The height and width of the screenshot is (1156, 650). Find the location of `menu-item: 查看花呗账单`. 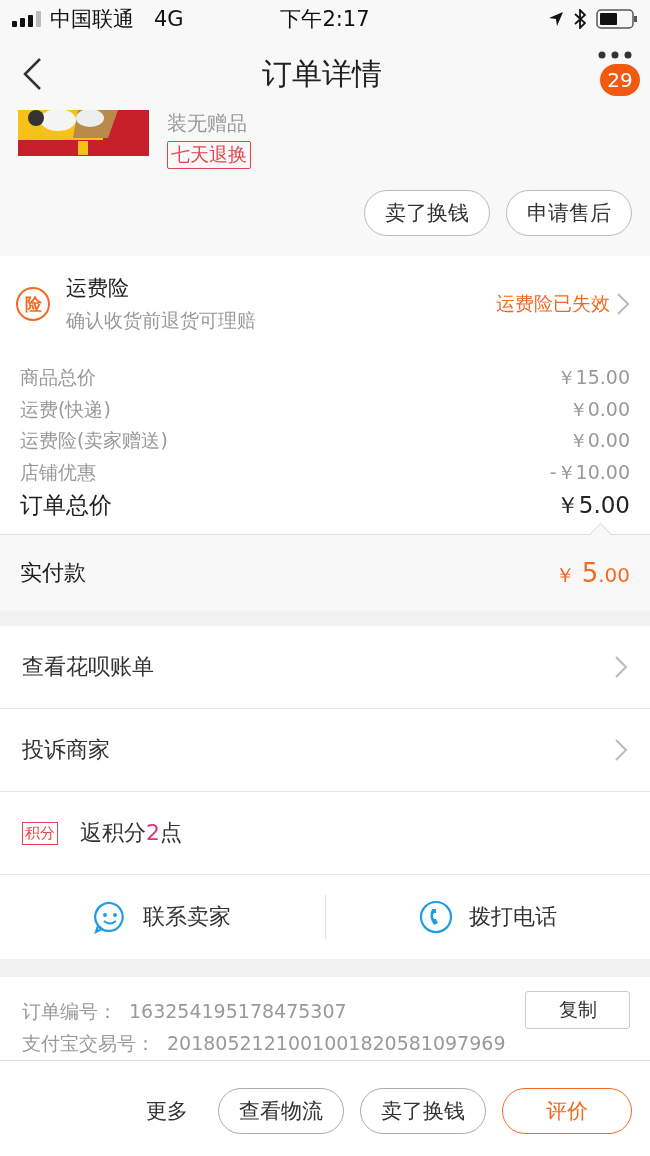

menu-item: 查看花呗账单 is located at coordinates (325, 667).